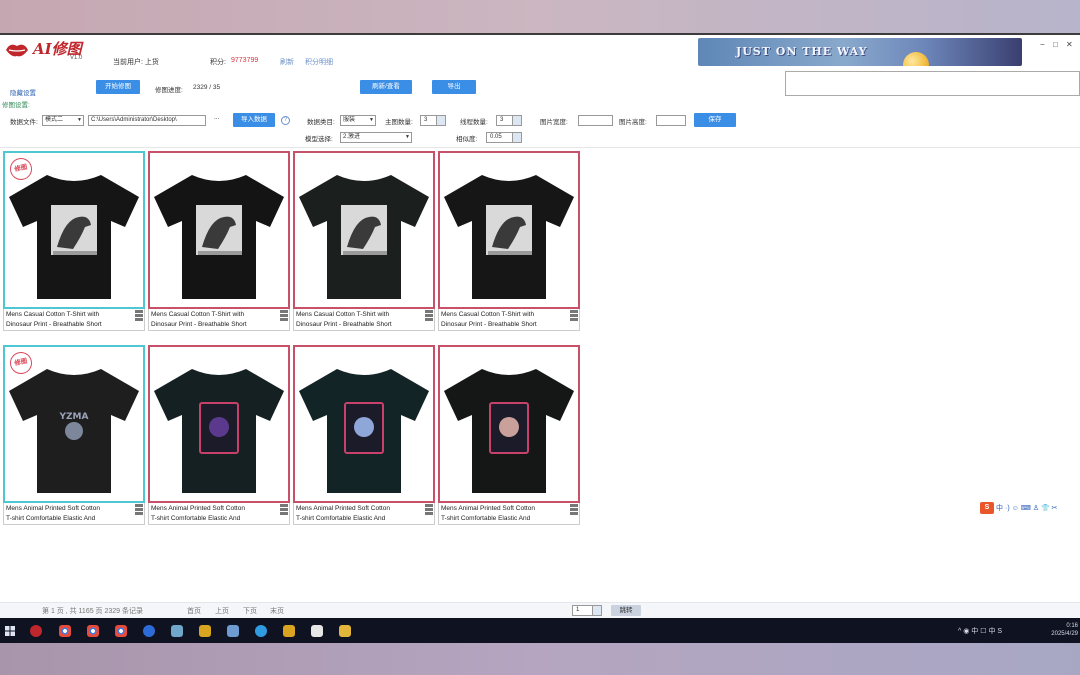 The width and height of the screenshot is (1080, 675). What do you see at coordinates (285, 120) in the screenshot?
I see `help-icon: ?` at bounding box center [285, 120].